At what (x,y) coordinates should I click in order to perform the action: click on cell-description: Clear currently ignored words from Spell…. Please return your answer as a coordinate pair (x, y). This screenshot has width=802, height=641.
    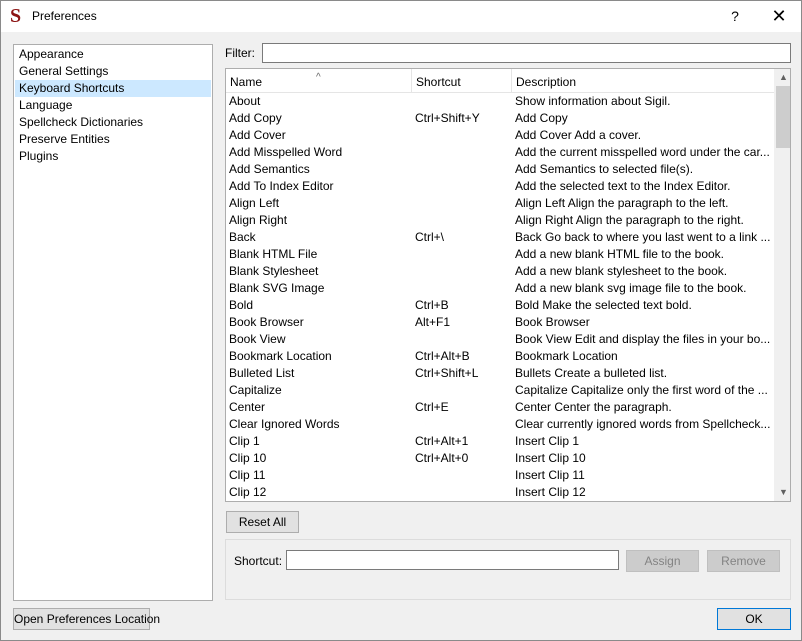
    Looking at the image, I should click on (643, 424).